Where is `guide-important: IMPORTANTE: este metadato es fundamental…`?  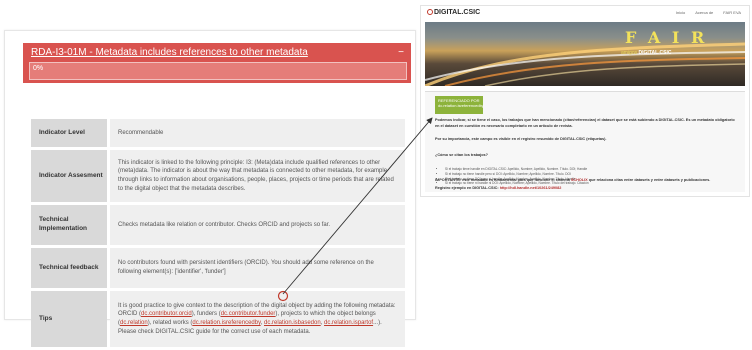 guide-important: IMPORTANTE: este metadato es fundamental… is located at coordinates (585, 181).